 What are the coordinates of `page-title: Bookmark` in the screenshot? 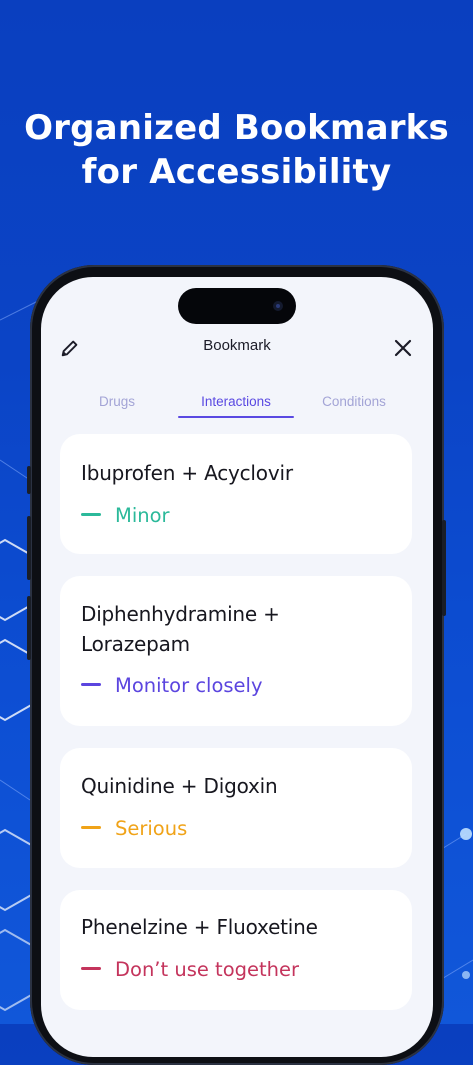 It's located at (237, 345).